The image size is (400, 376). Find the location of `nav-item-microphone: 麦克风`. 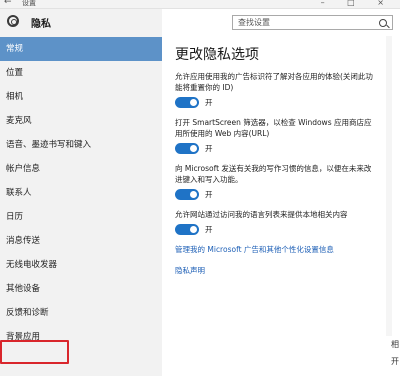

nav-item-microphone: 麦克风 is located at coordinates (81, 121).